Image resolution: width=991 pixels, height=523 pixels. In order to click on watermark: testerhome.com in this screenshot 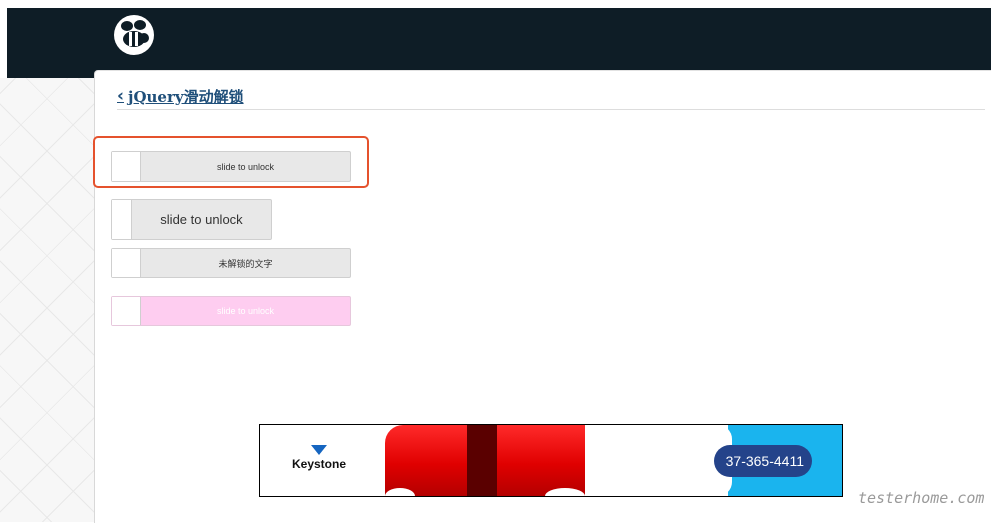, I will do `click(921, 498)`.